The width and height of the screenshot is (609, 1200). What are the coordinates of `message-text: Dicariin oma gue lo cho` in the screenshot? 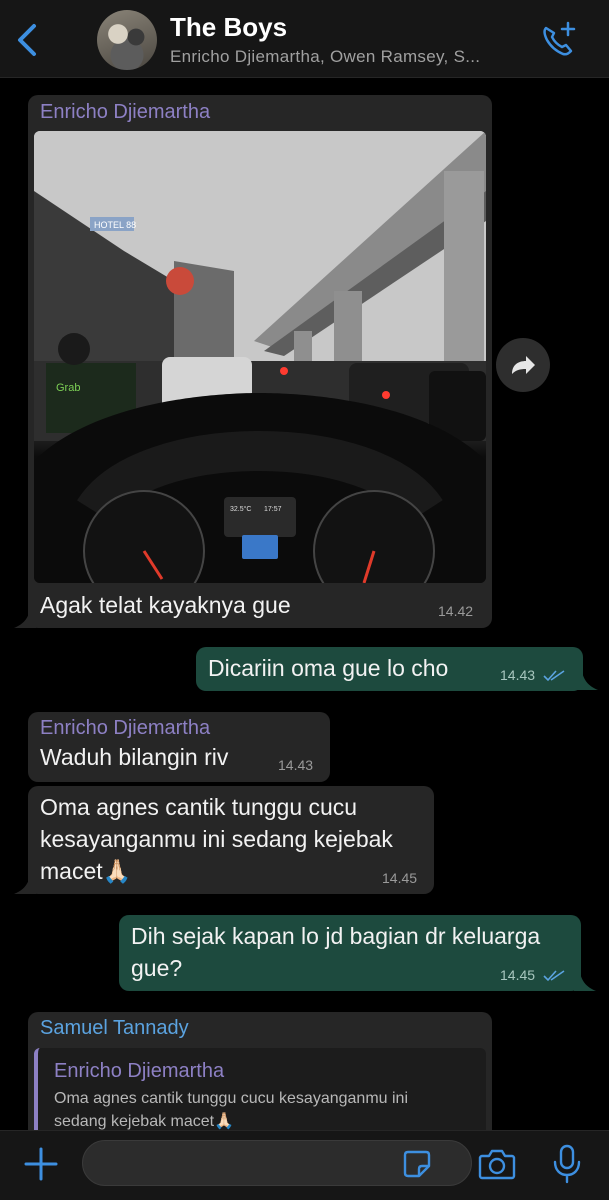 It's located at (328, 668).